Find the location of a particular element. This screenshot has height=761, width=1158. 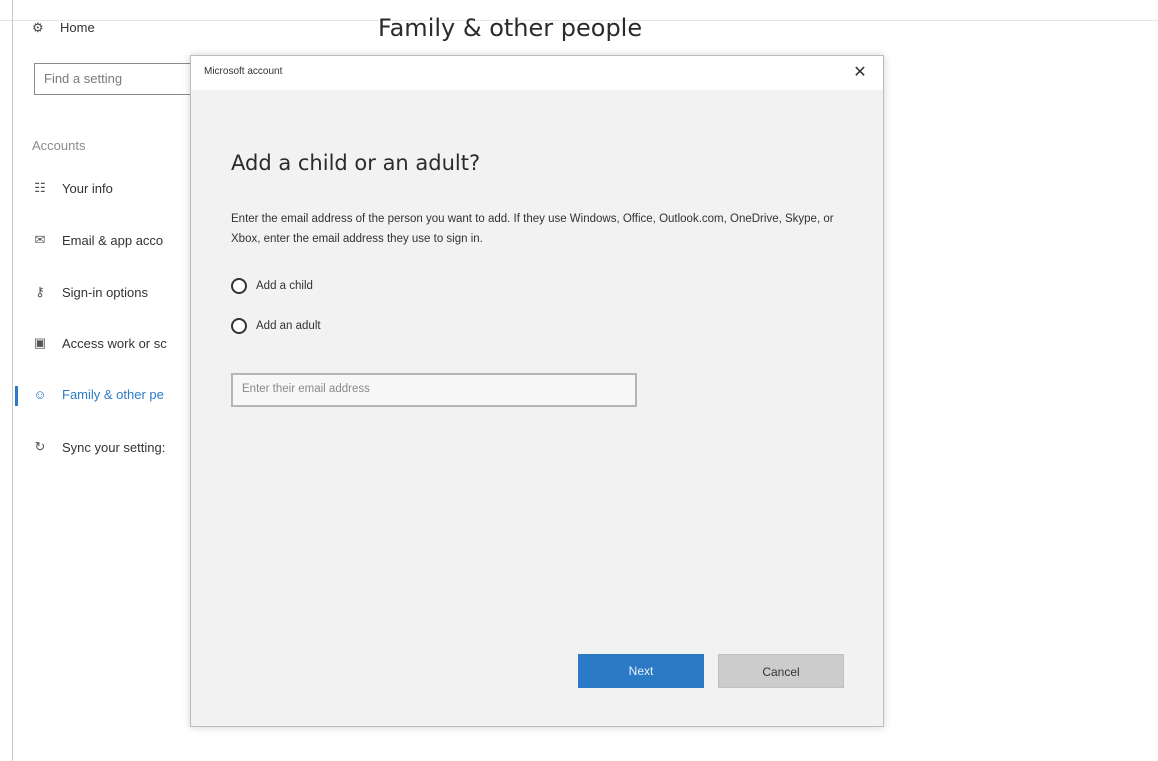

sidebar-item-family-other-people: ☺ Family & other pe is located at coordinates (122, 394).